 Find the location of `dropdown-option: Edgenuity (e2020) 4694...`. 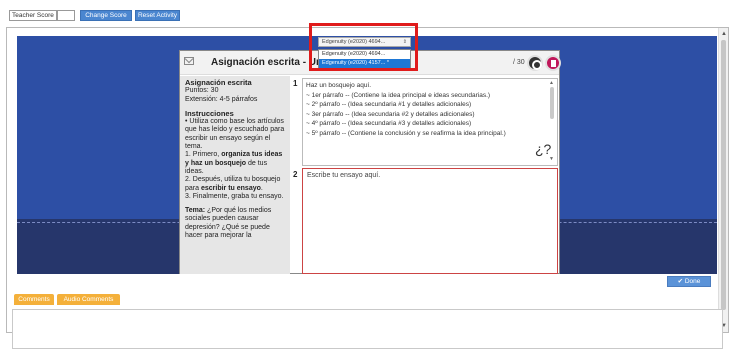

dropdown-option: Edgenuity (e2020) 4694... is located at coordinates (364, 54).